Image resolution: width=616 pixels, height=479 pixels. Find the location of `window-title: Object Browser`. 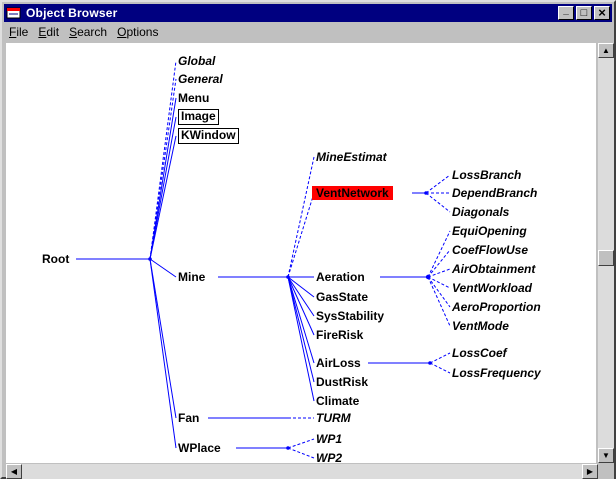

window-title: Object Browser is located at coordinates (72, 13).